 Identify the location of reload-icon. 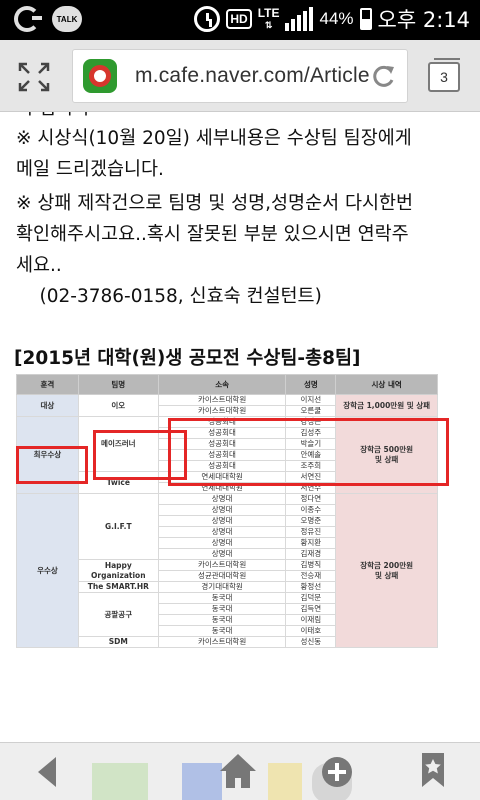
(383, 76).